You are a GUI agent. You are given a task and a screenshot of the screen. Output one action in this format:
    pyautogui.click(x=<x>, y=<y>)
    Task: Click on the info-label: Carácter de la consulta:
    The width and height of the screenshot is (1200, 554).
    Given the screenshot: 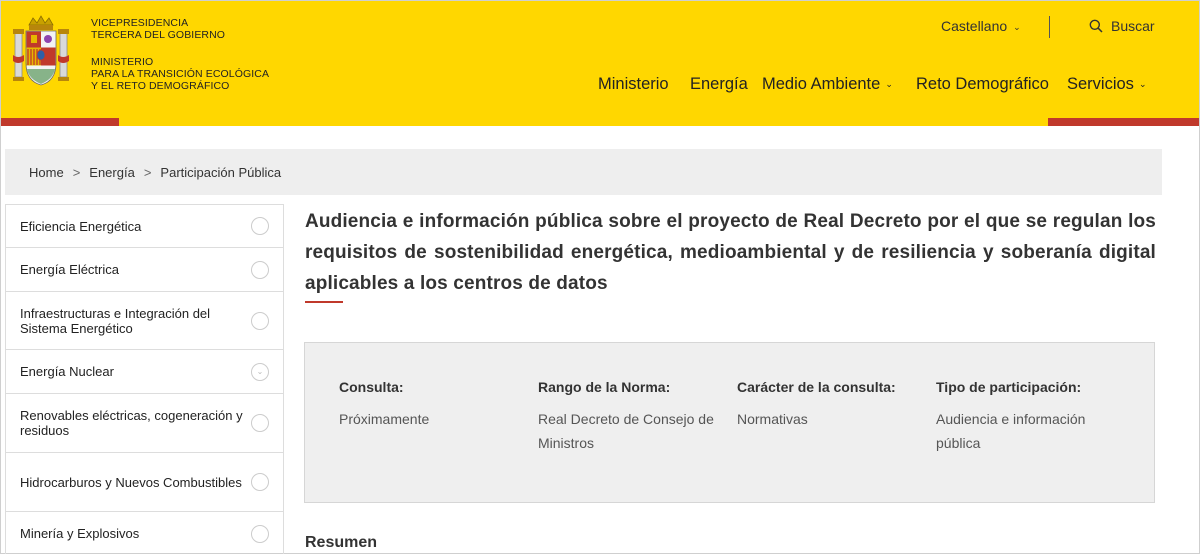 What is the action you would take?
    pyautogui.click(x=816, y=387)
    